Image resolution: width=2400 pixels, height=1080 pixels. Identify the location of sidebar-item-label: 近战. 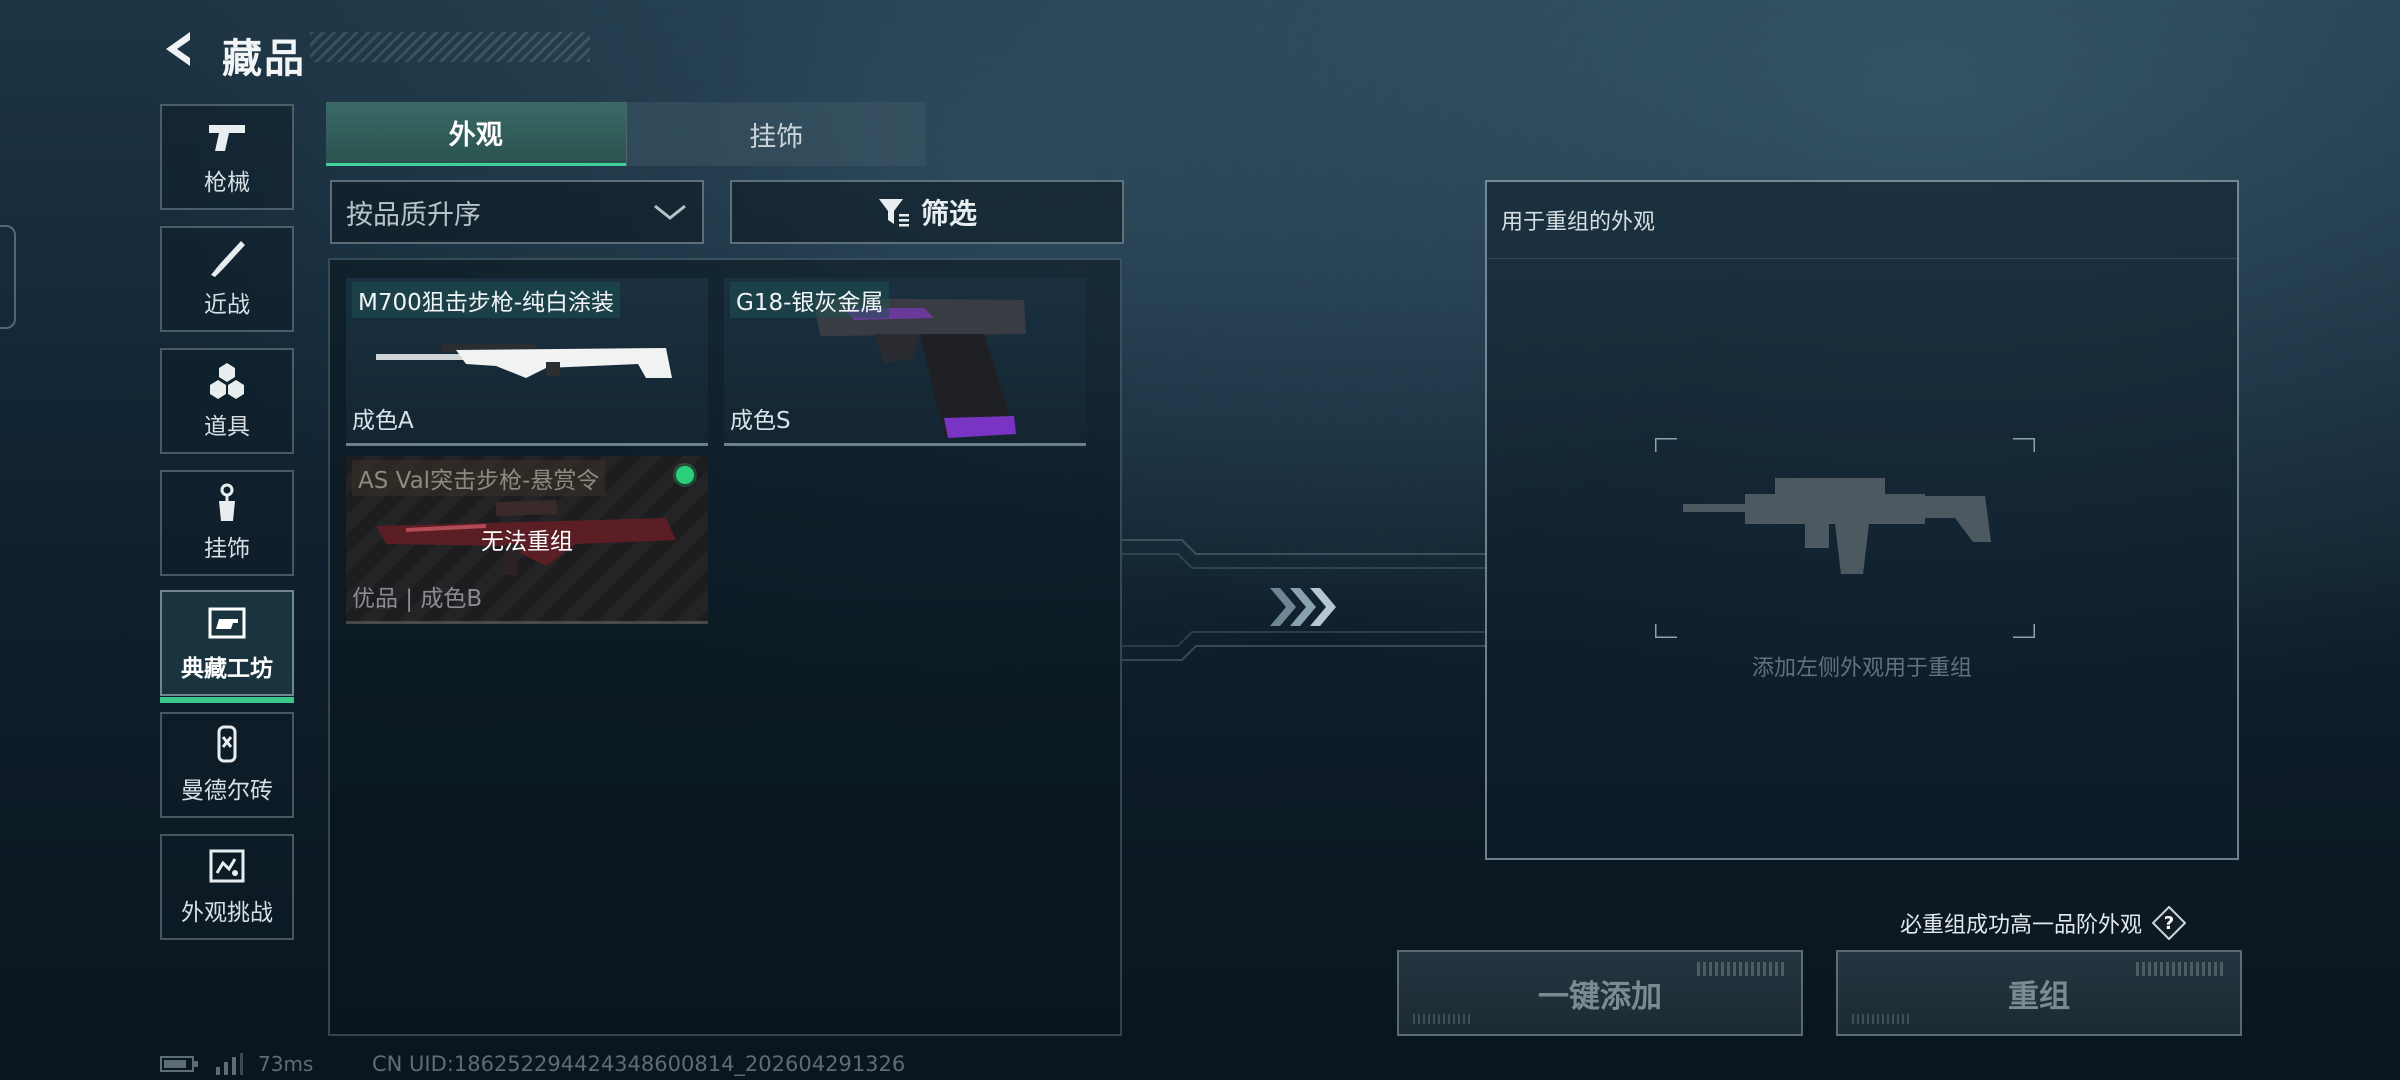
(227, 305).